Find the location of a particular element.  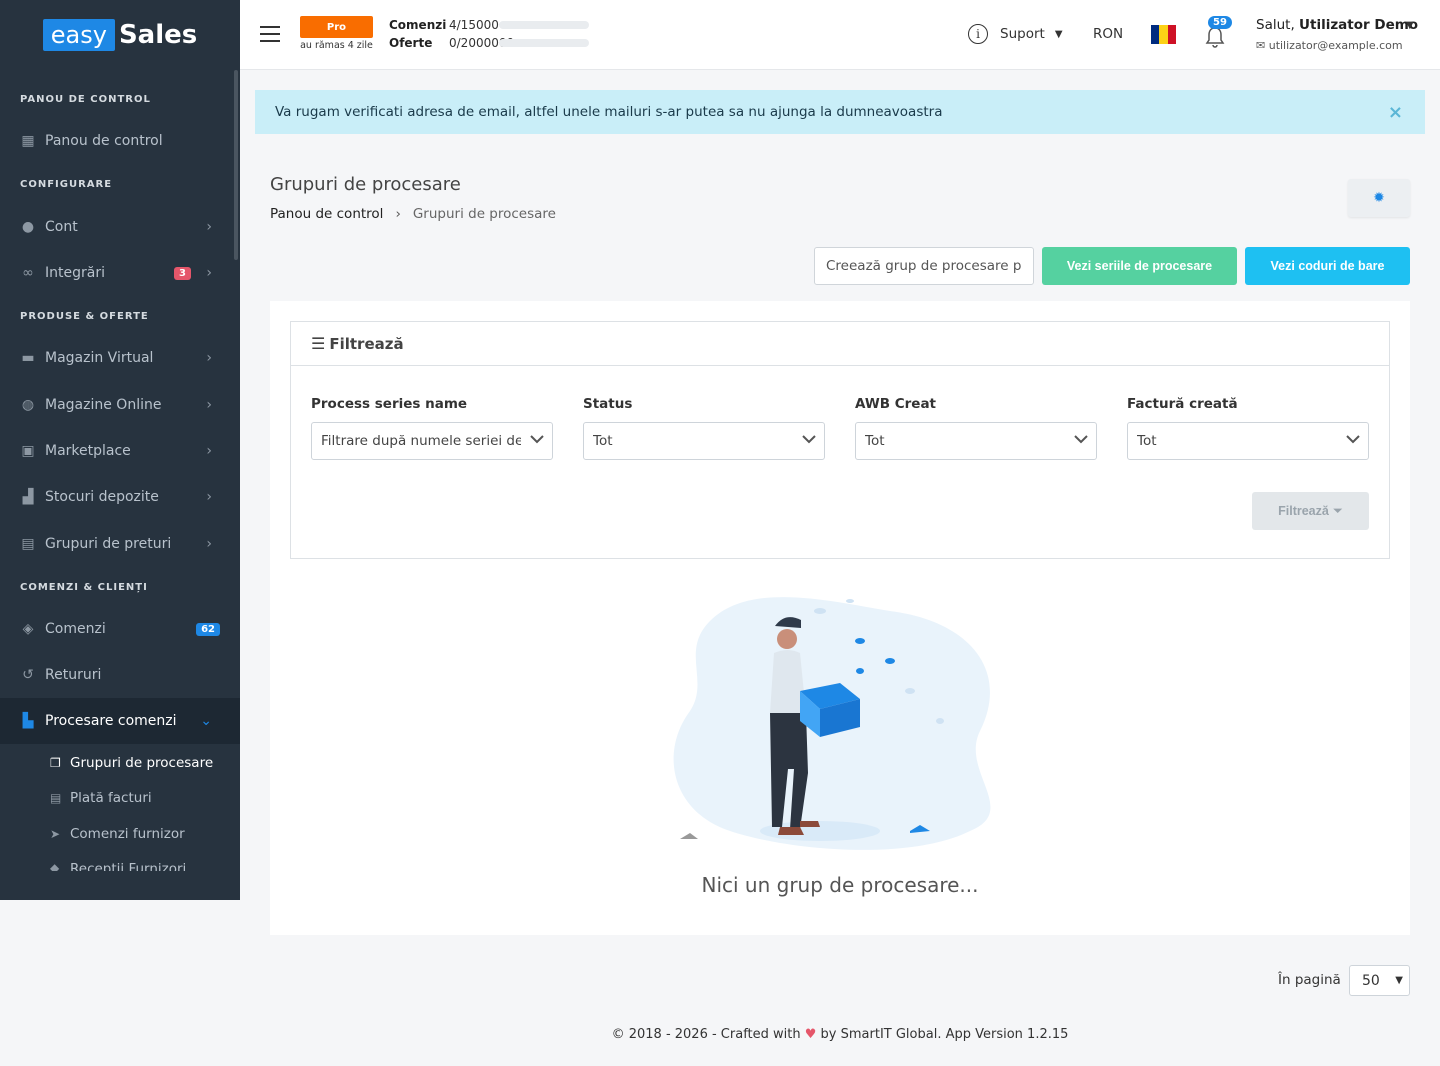

section-panou: PANOU DE CONTROL is located at coordinates (85, 99).